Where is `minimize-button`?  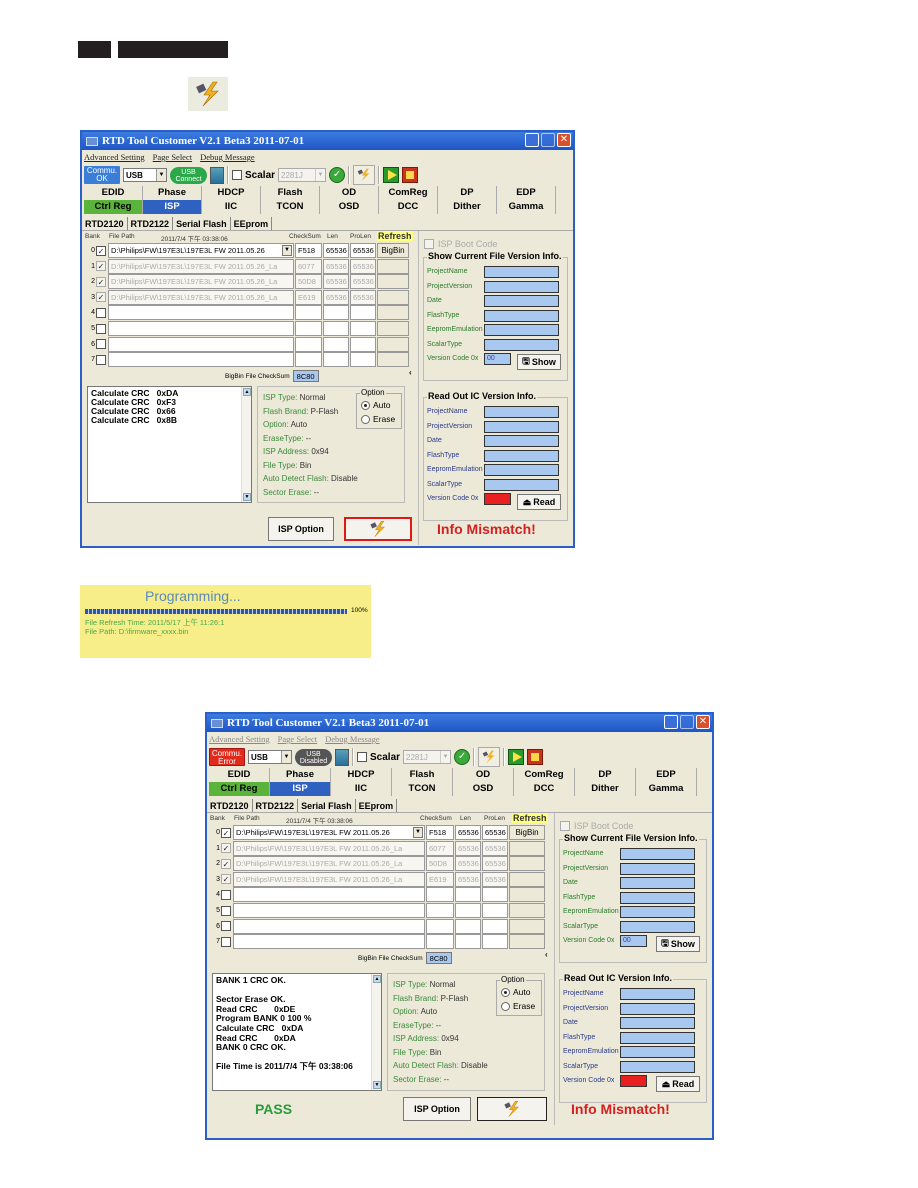 minimize-button is located at coordinates (671, 722).